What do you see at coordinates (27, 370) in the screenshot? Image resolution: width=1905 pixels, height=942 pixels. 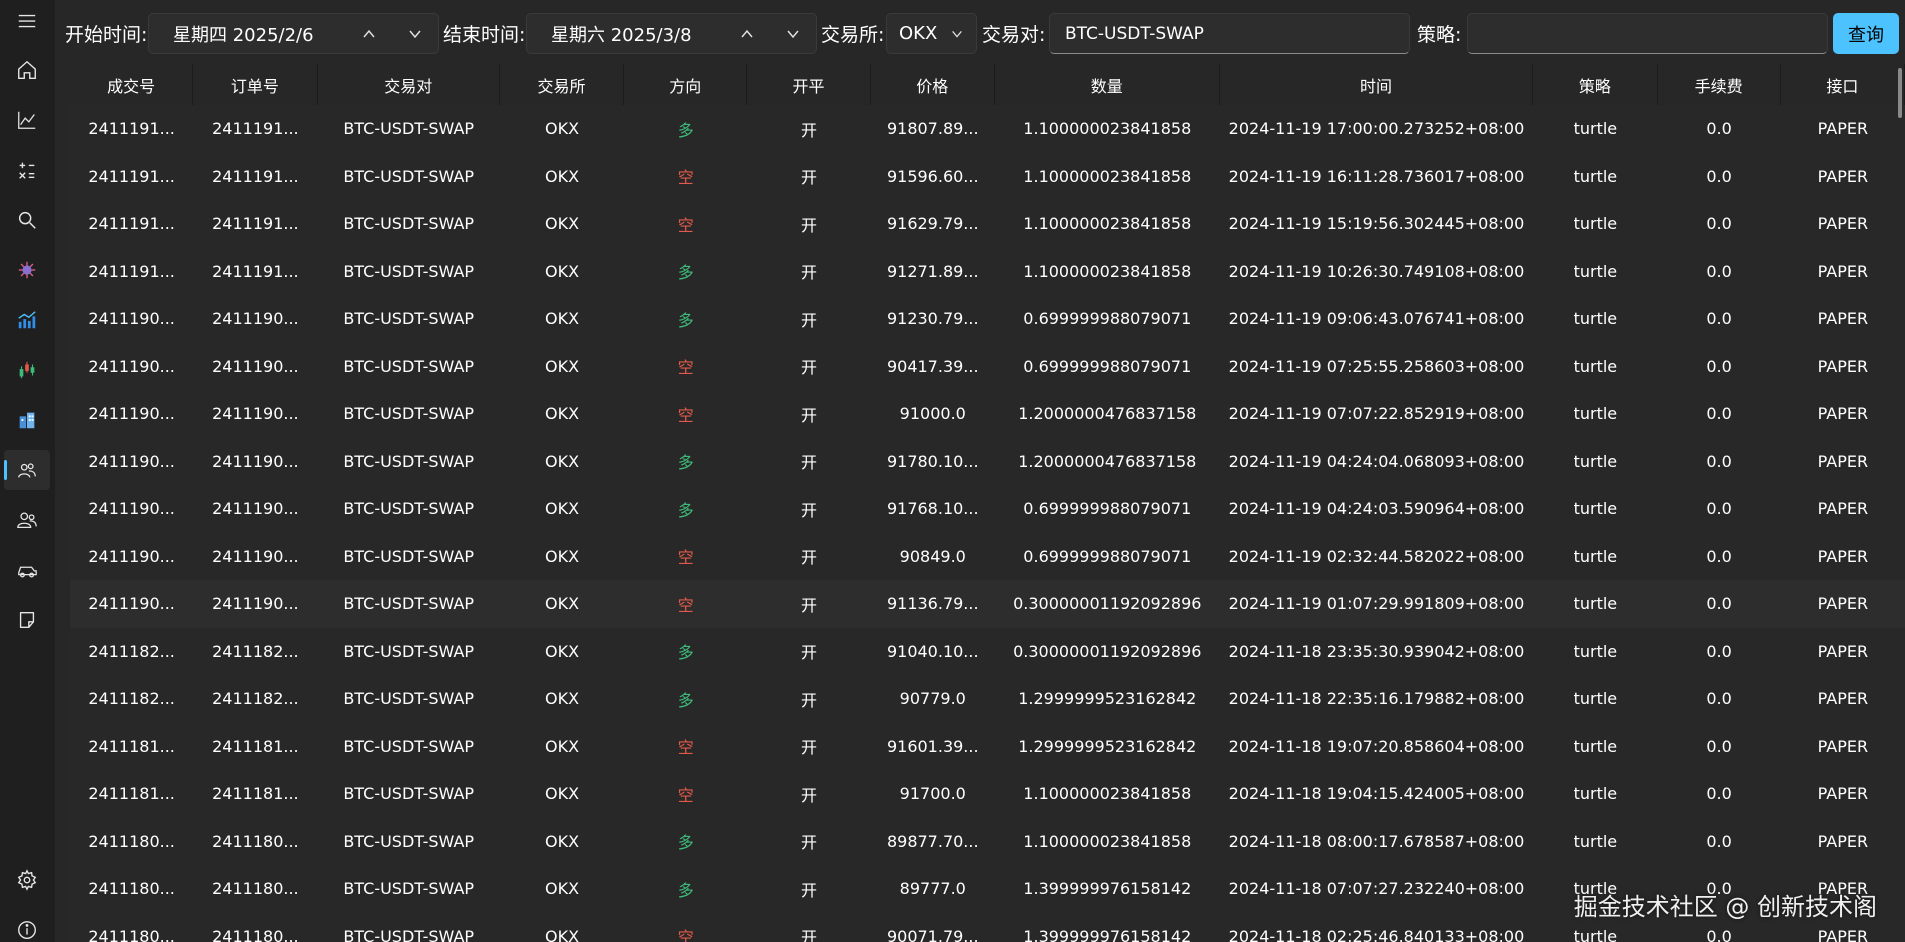 I see `candlestick-icon` at bounding box center [27, 370].